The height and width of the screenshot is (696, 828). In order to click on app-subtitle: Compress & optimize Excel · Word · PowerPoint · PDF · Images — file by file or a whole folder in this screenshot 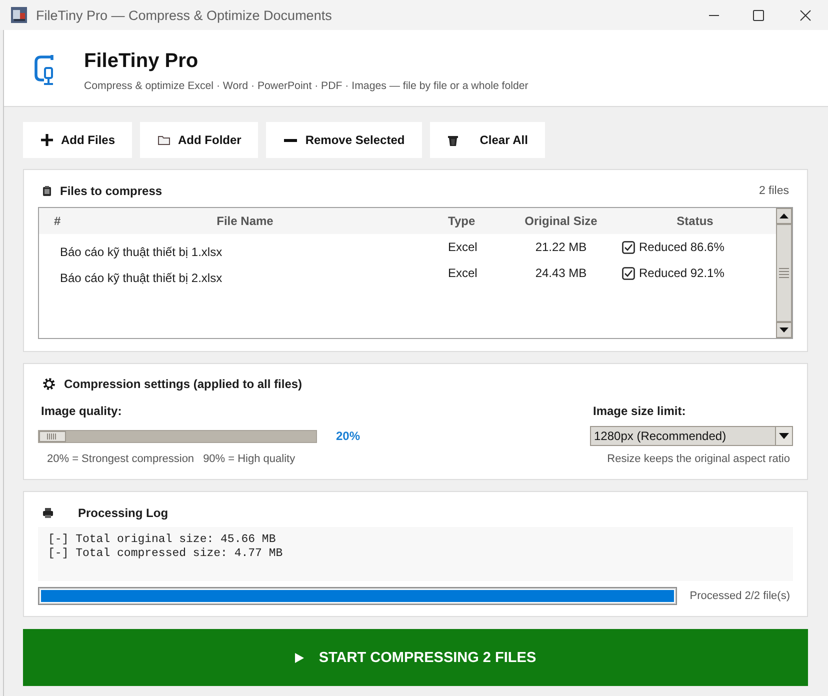, I will do `click(306, 86)`.